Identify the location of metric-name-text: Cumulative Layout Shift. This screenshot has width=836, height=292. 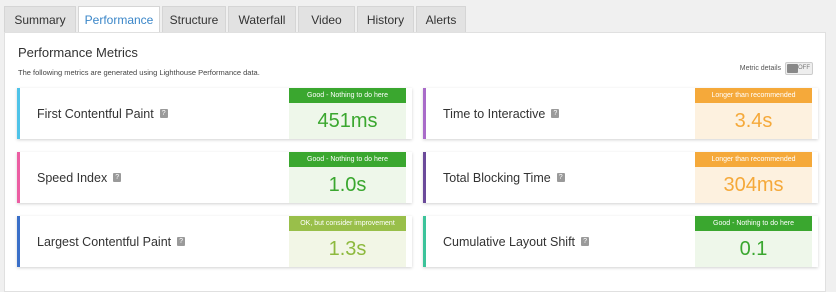
(509, 241).